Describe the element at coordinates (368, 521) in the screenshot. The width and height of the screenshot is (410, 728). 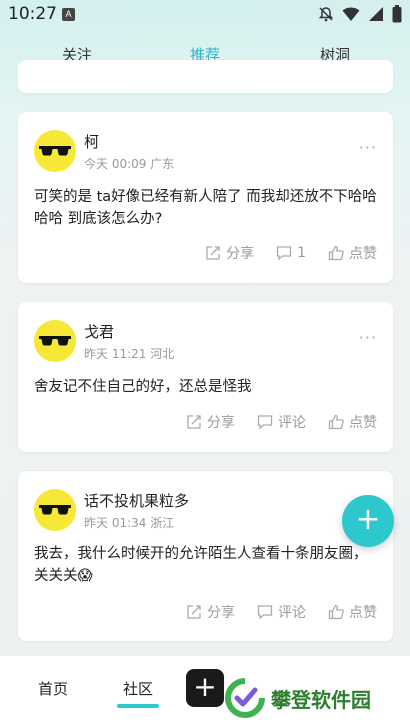
I see `new-post-fab: +` at that location.